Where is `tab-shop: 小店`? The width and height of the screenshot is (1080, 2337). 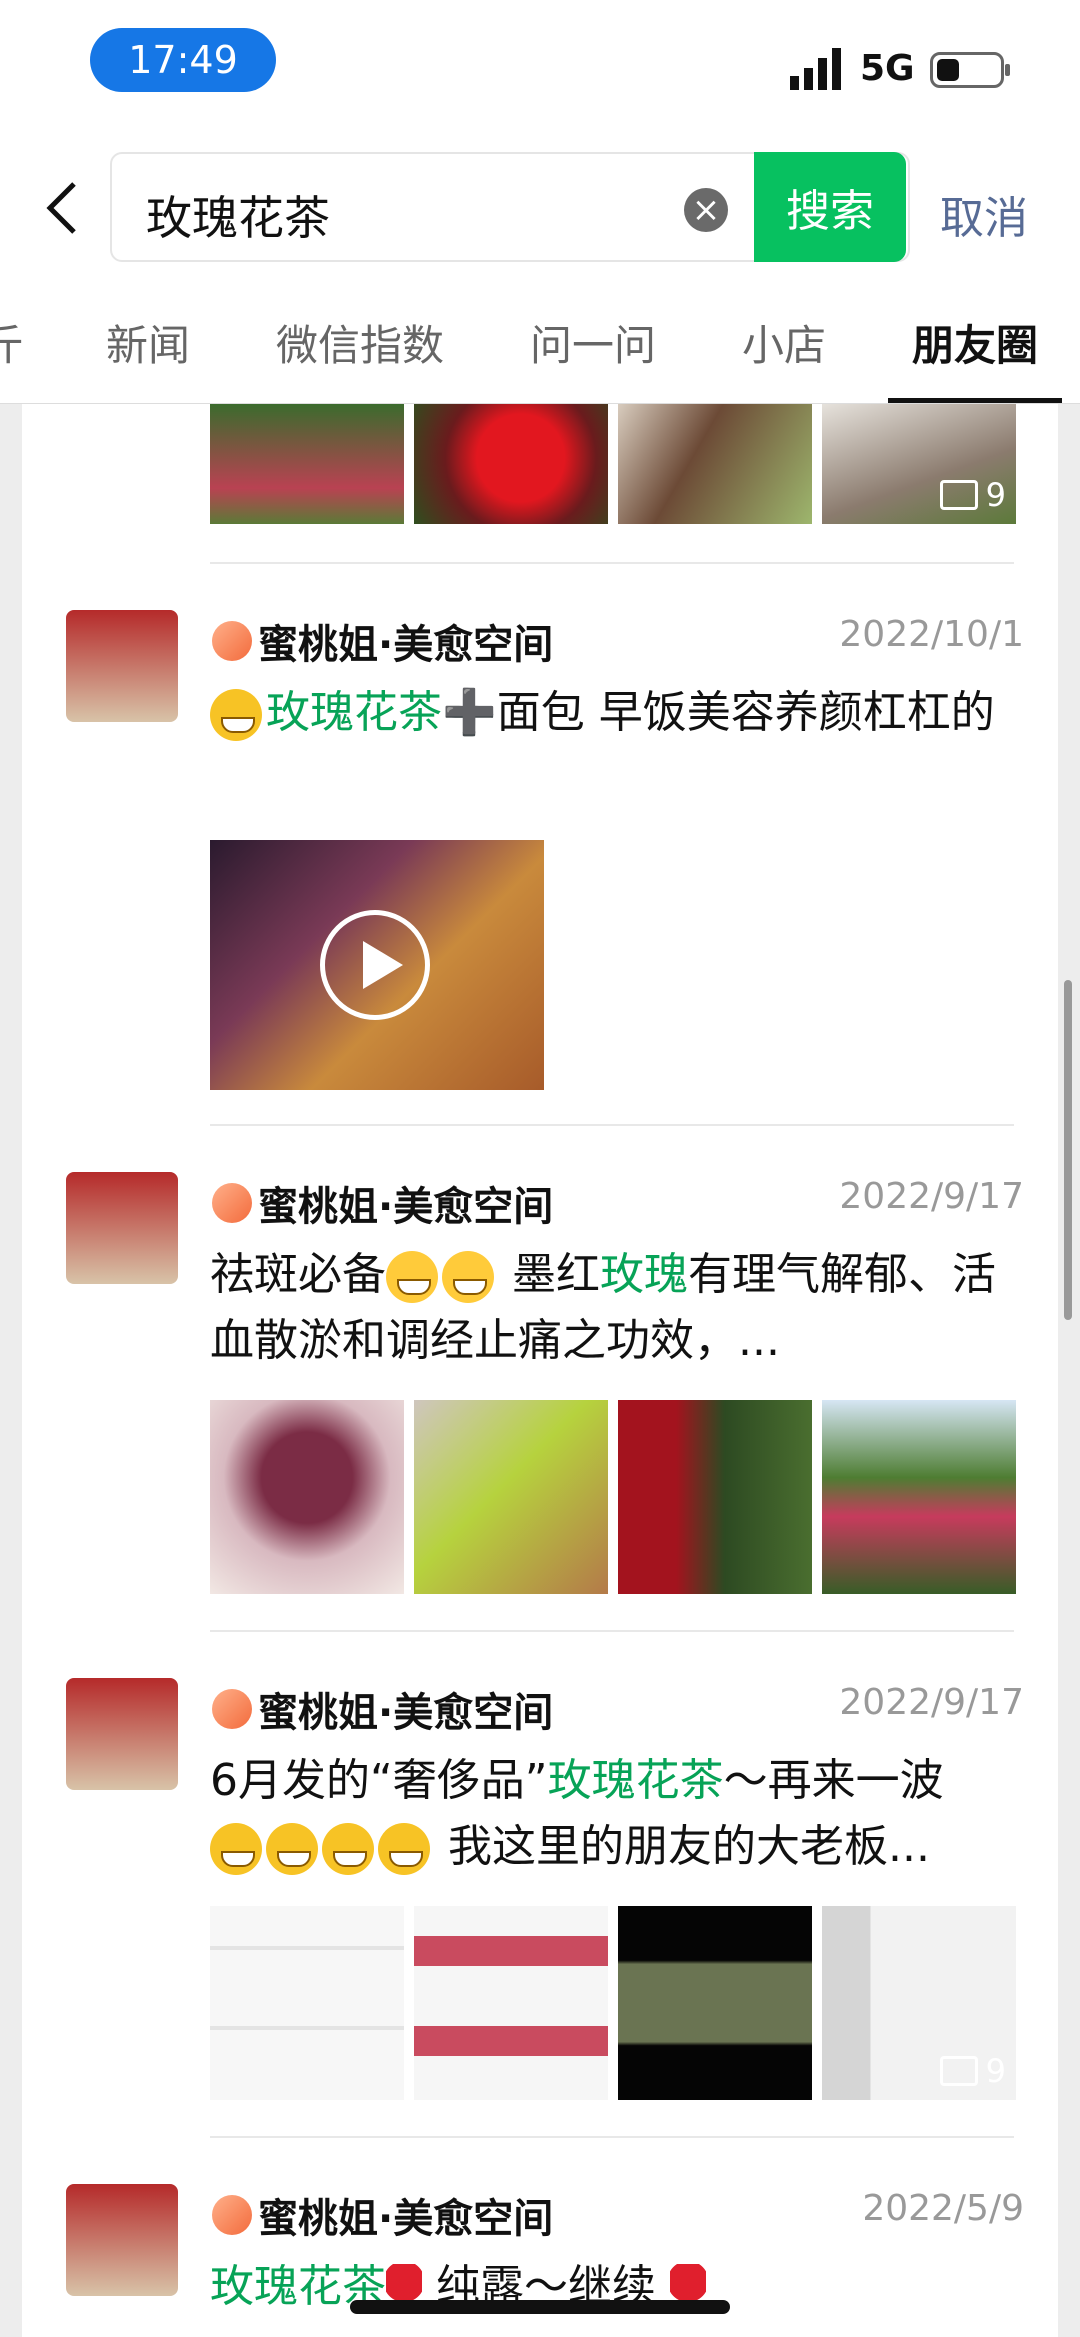
tab-shop: 小店 is located at coordinates (784, 342).